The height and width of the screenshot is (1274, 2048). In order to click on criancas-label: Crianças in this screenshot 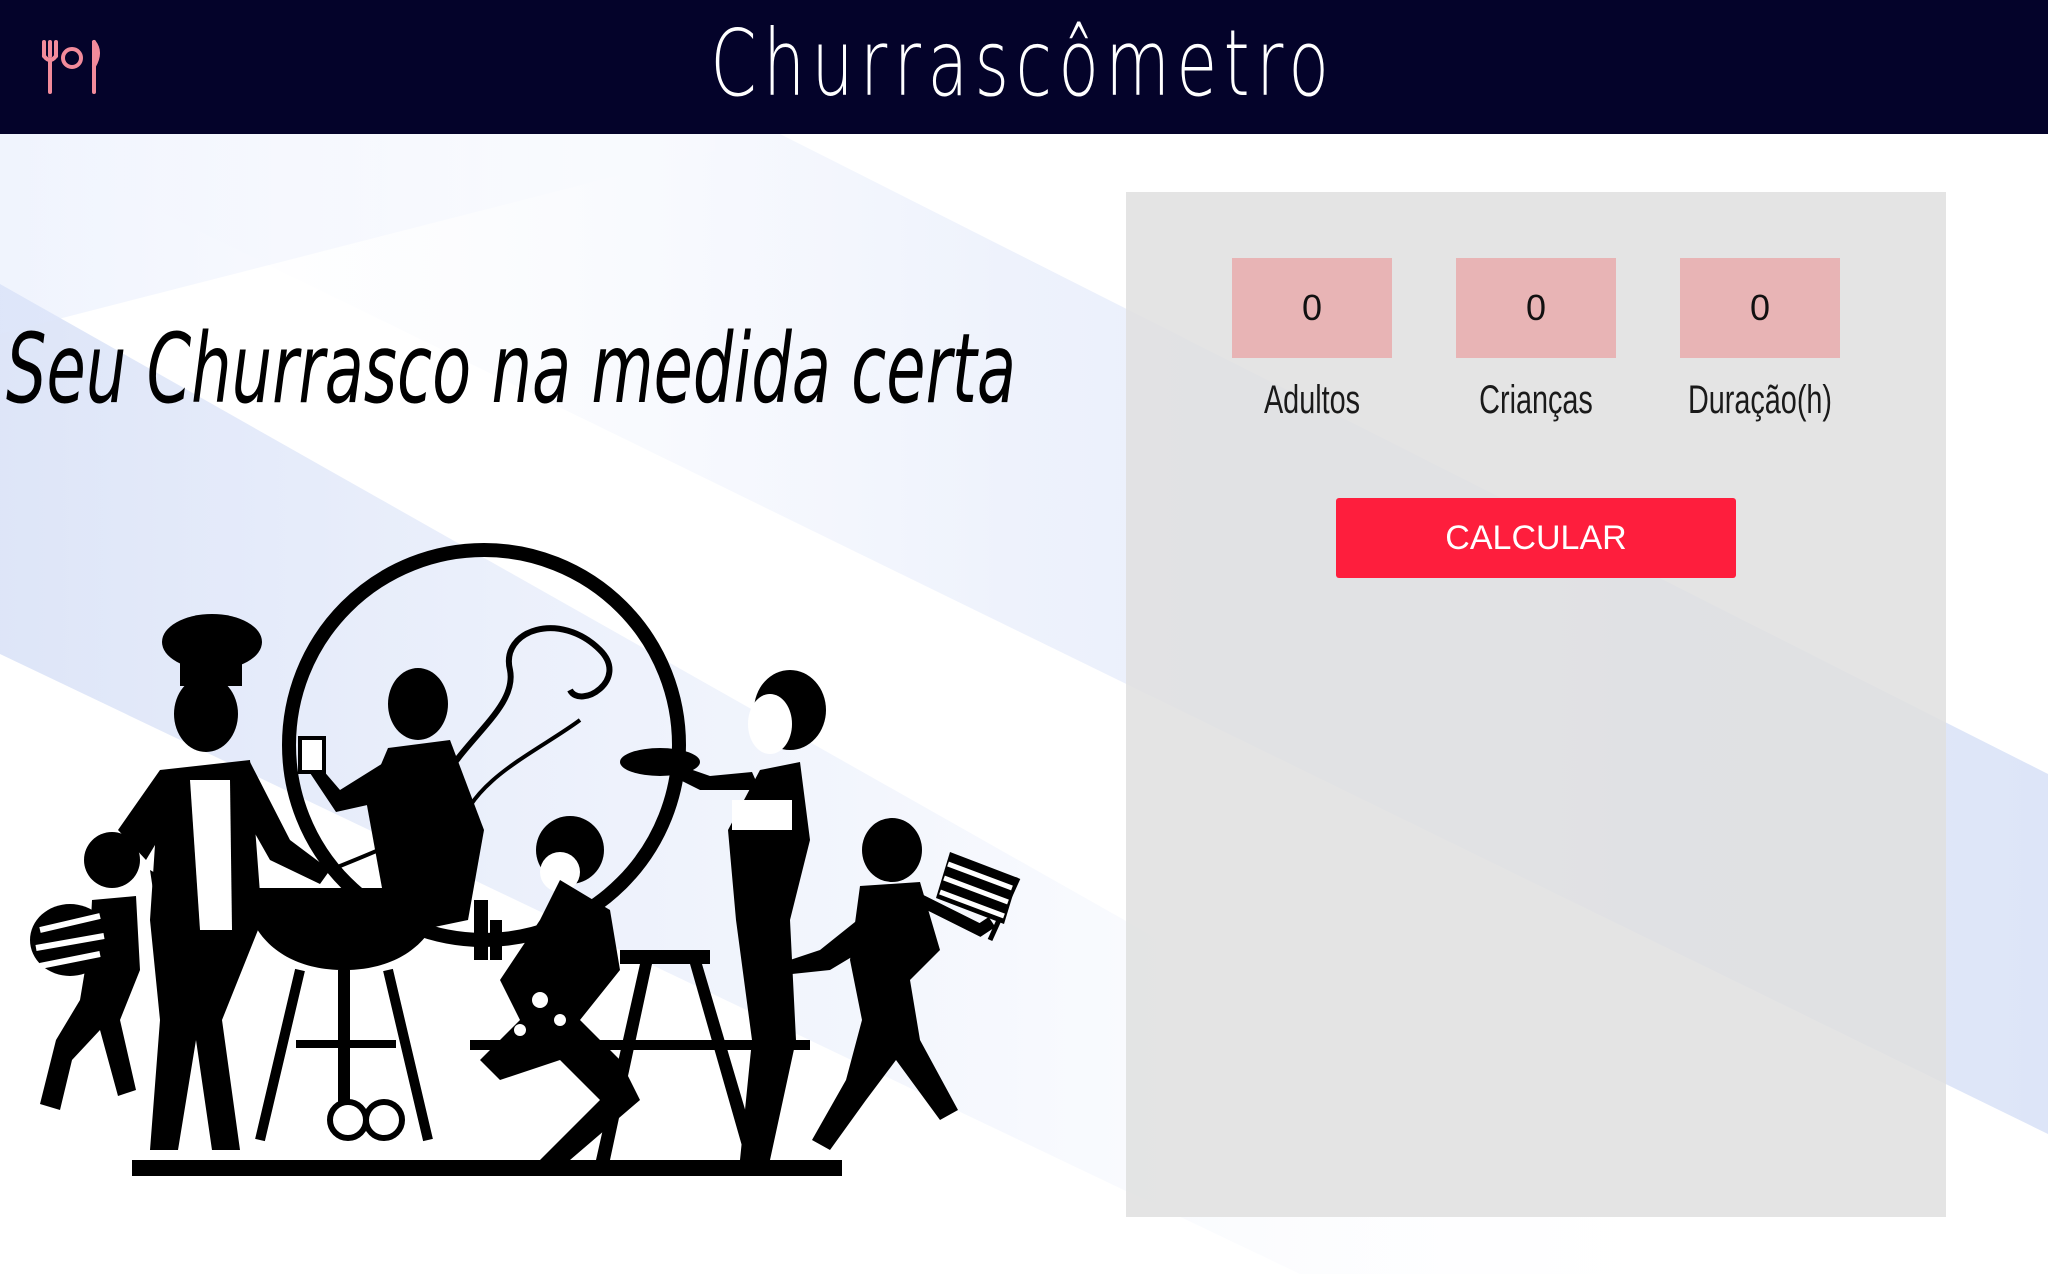, I will do `click(1536, 400)`.